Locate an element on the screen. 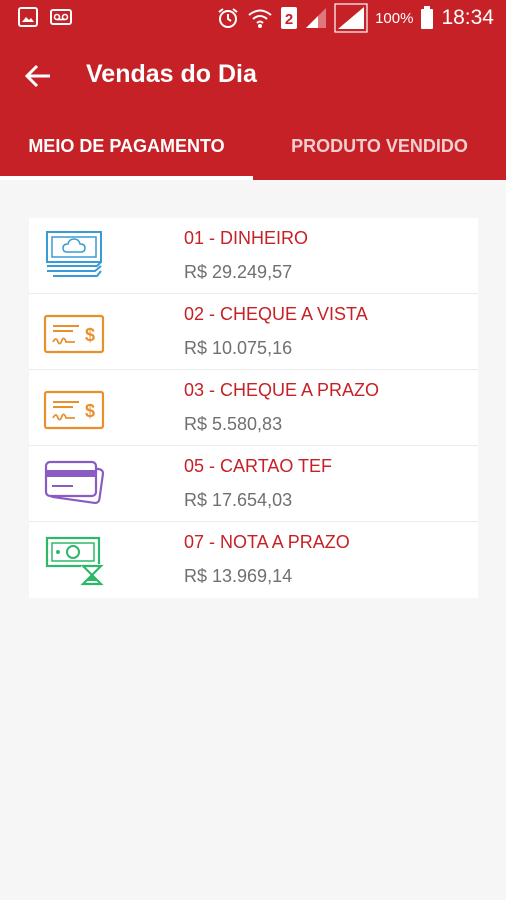  list-item: $ 03 - CHEQUE A PRAZO R$ 5.580,83 is located at coordinates (253, 408).